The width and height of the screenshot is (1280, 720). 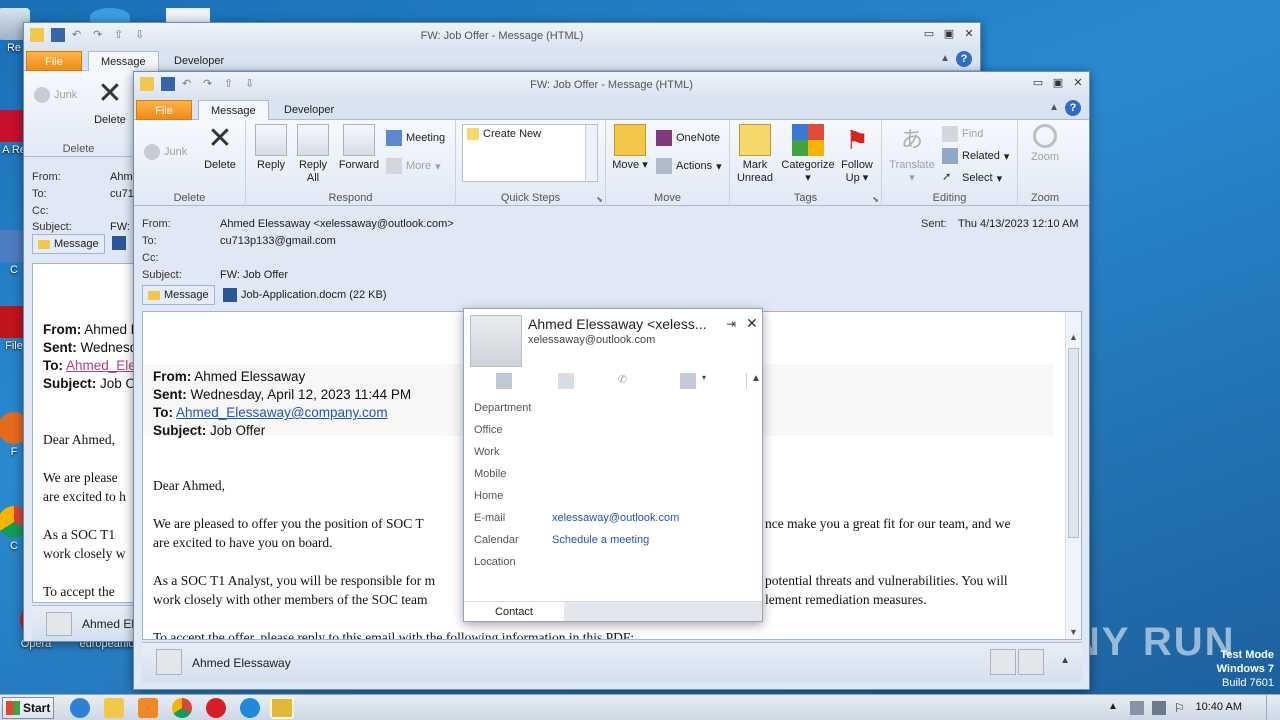 What do you see at coordinates (120, 227) in the screenshot?
I see `subject-value: FW:` at bounding box center [120, 227].